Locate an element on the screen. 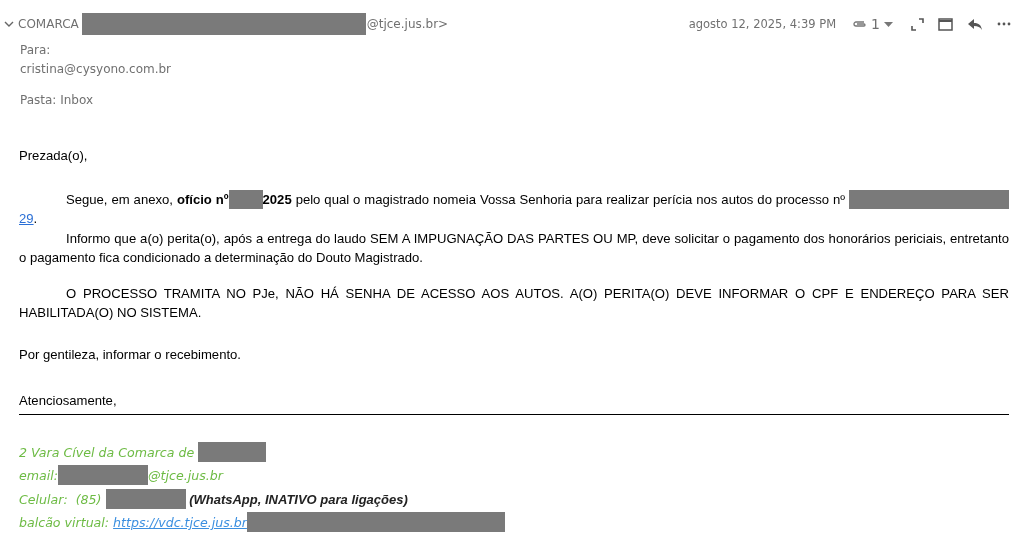 This screenshot has width=1025, height=547. expand-icon is located at coordinates (917, 24).